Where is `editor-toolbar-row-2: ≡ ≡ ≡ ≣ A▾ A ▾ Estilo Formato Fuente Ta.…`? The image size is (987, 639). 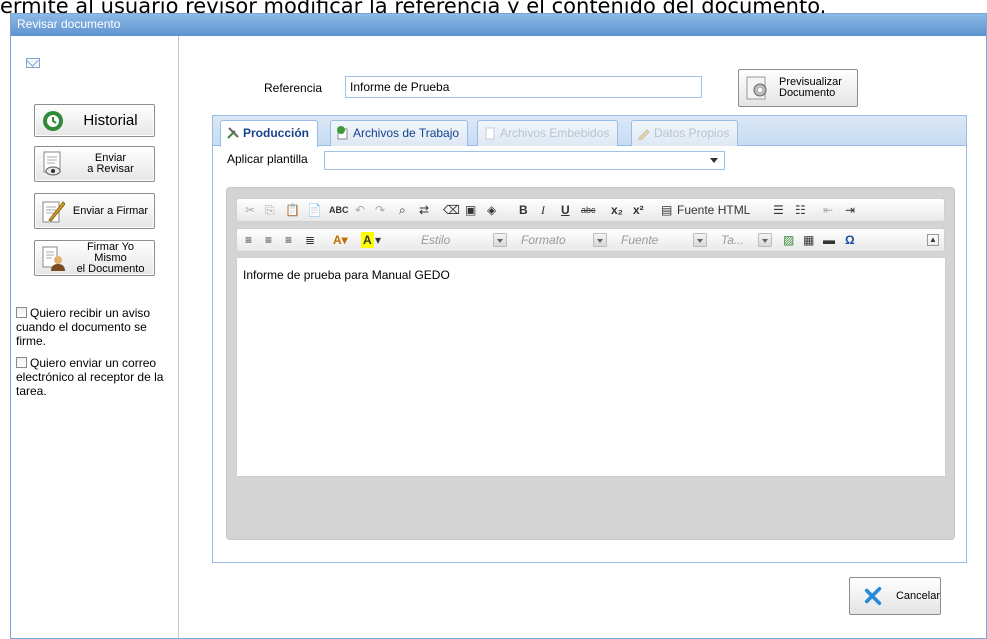 editor-toolbar-row-2: ≡ ≡ ≡ ≣ A▾ A ▾ Estilo Formato Fuente Ta.… is located at coordinates (590, 240).